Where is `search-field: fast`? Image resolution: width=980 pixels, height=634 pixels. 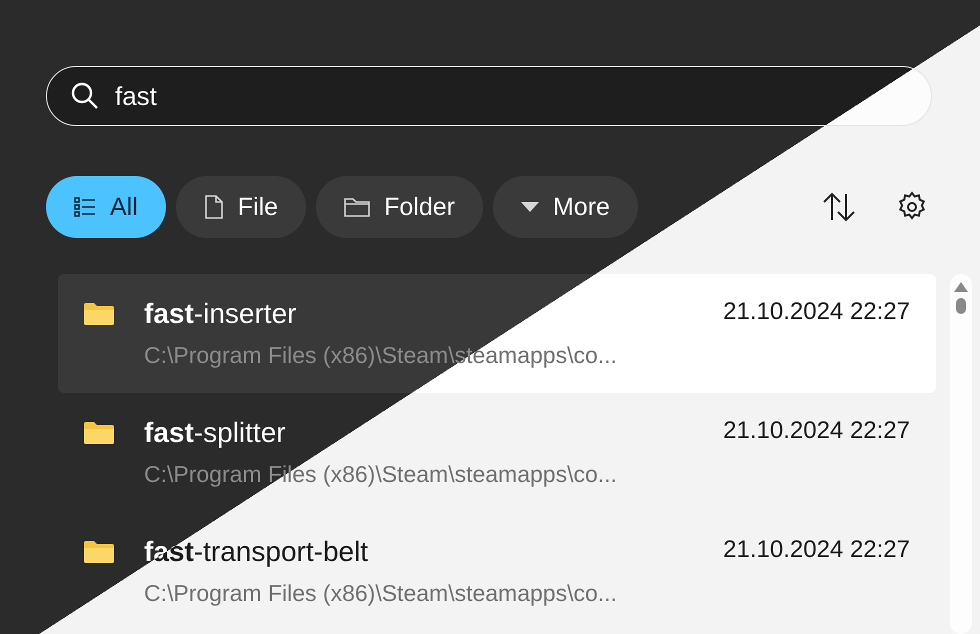
search-field: fast is located at coordinates (489, 96).